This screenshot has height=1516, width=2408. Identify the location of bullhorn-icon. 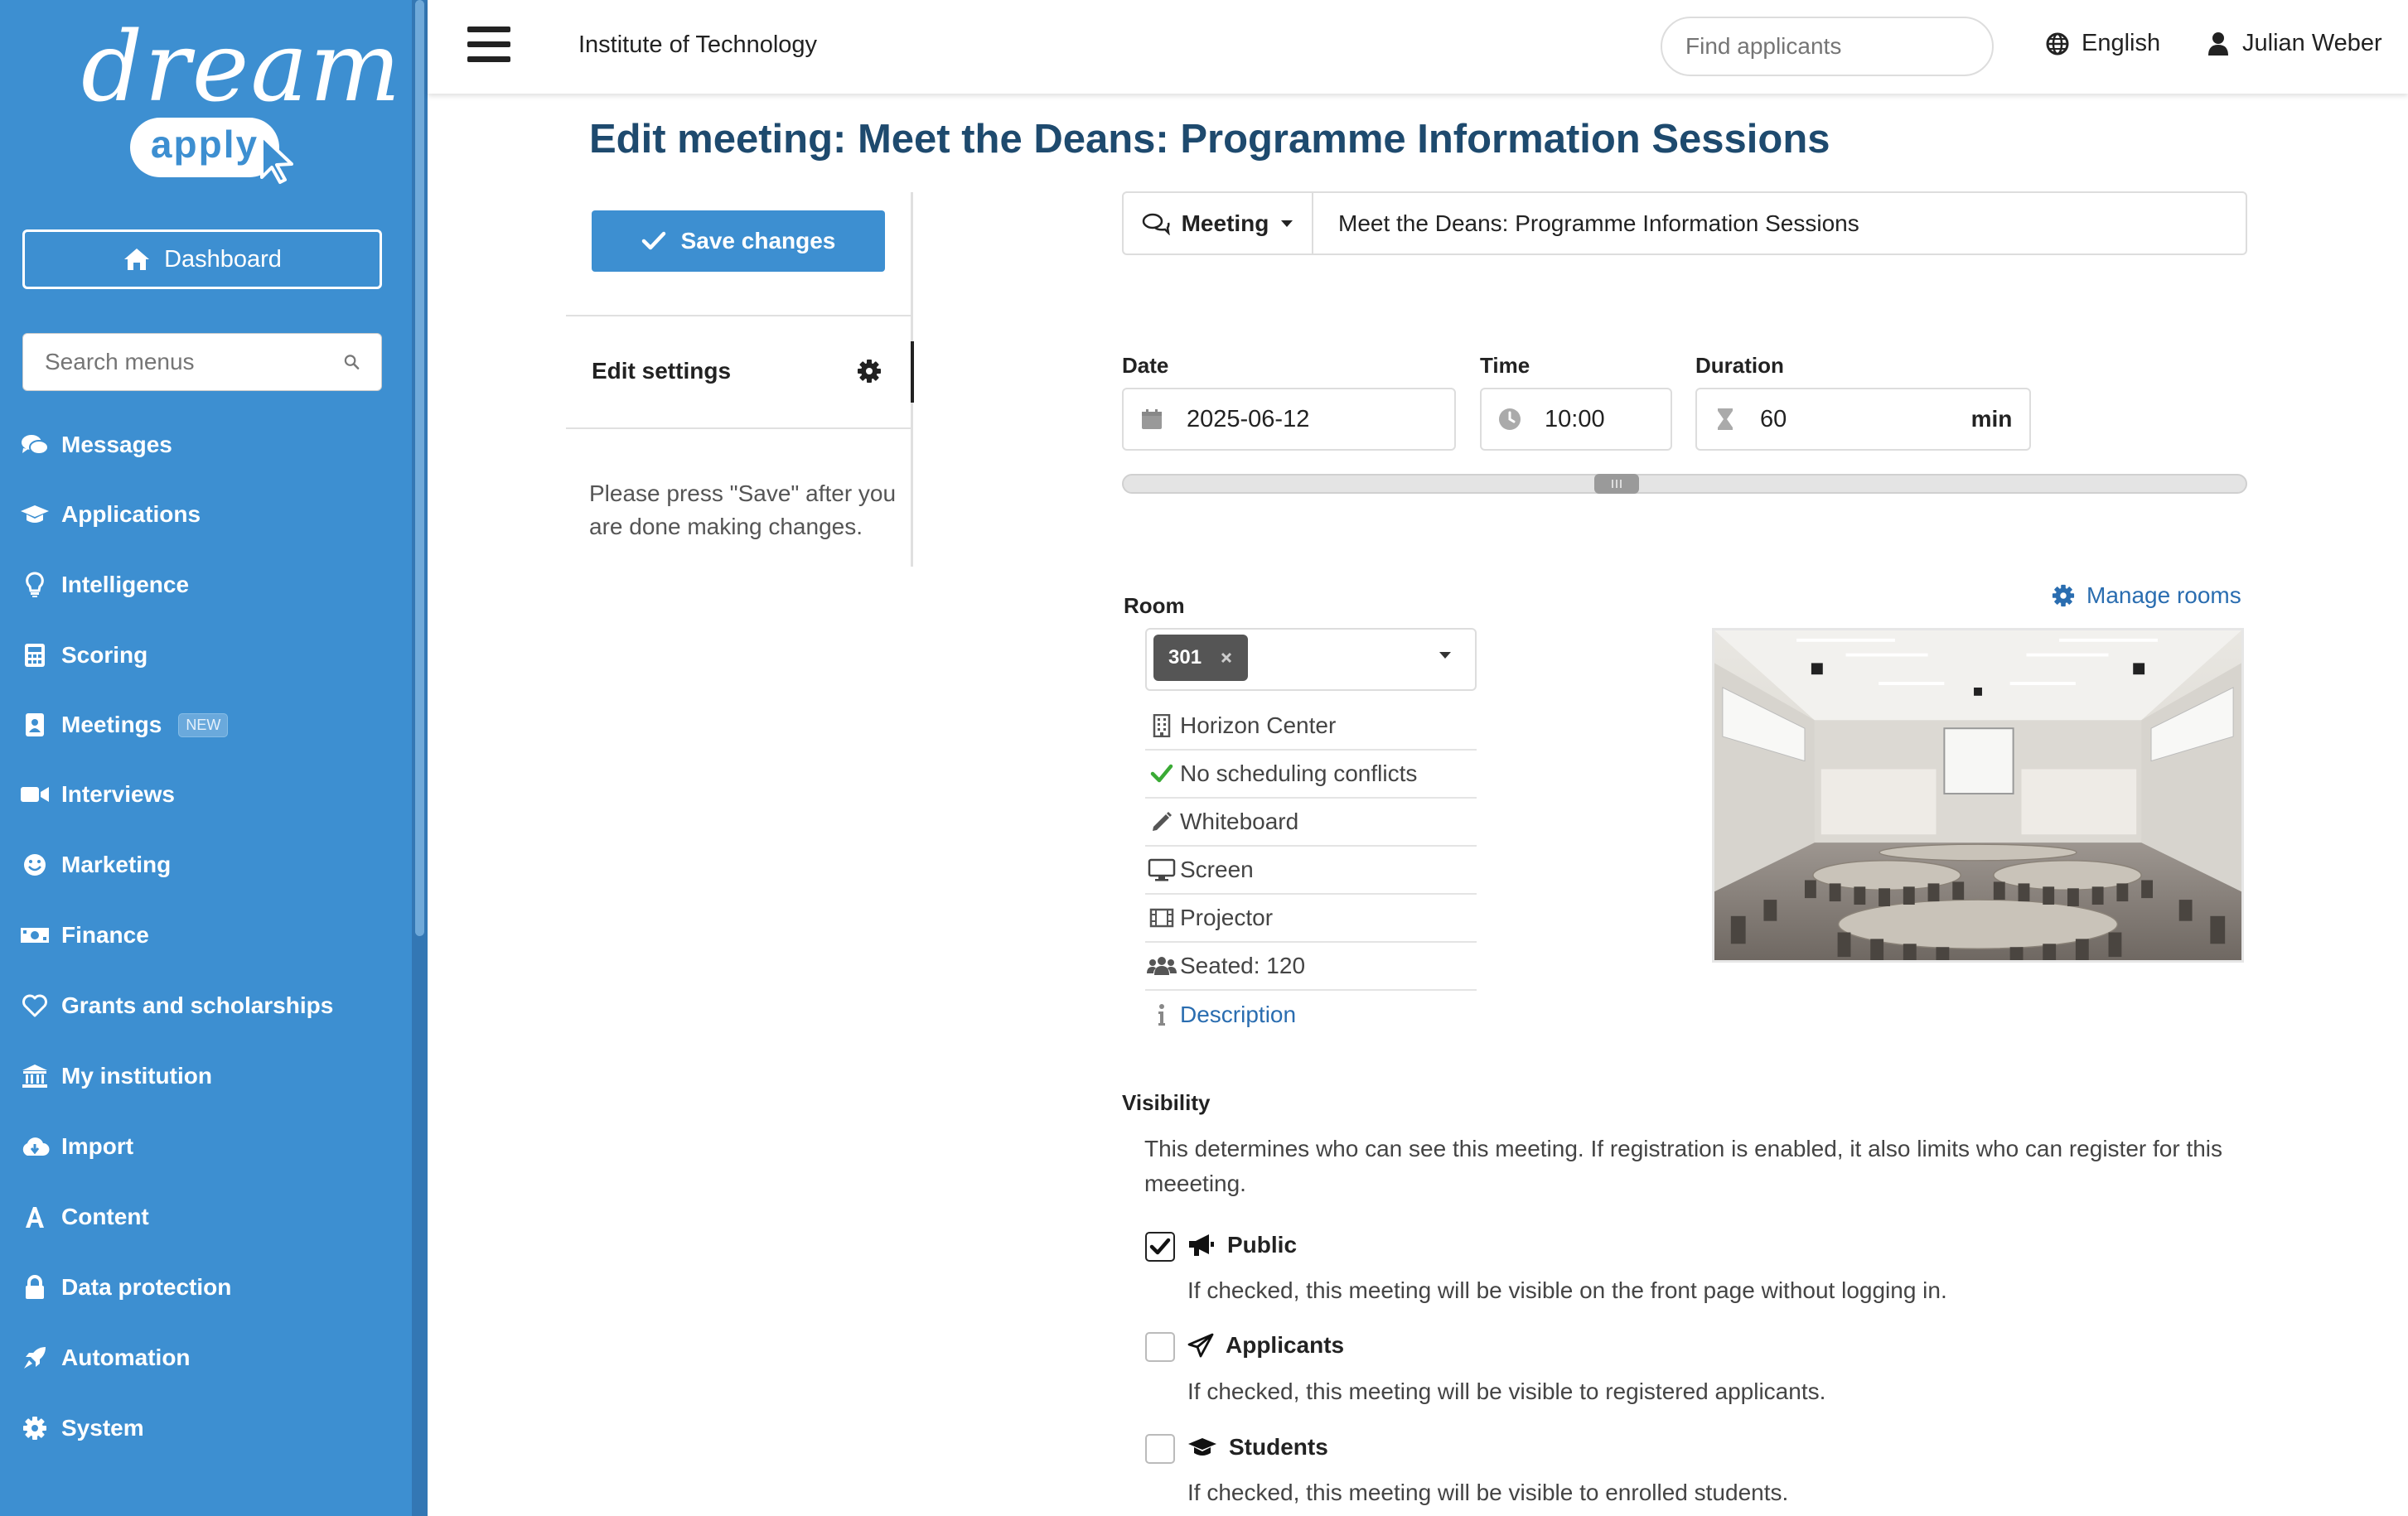
(1201, 1245).